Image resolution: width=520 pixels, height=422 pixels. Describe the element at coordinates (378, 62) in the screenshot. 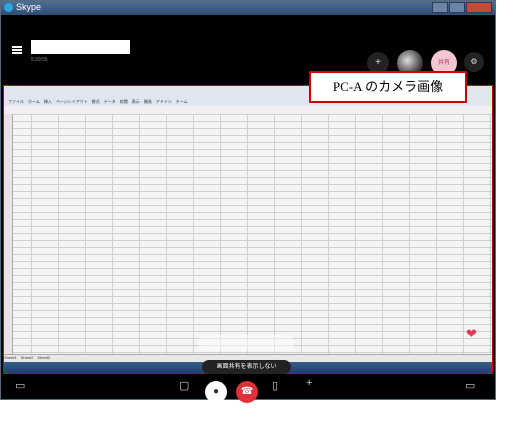

I see `add-person-icon: +` at that location.